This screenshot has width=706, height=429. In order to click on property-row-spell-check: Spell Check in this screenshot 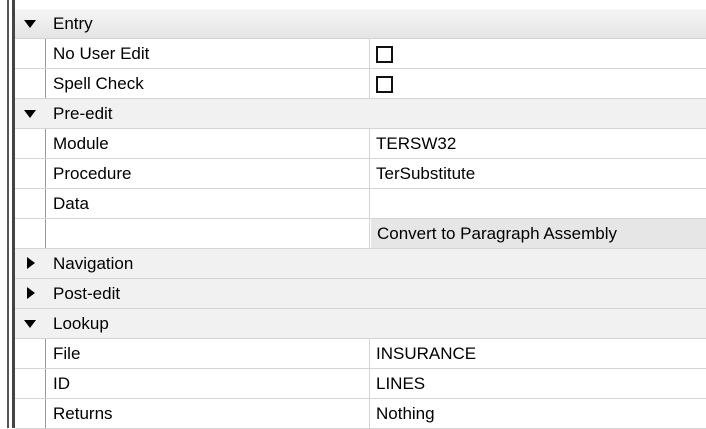, I will do `click(360, 84)`.